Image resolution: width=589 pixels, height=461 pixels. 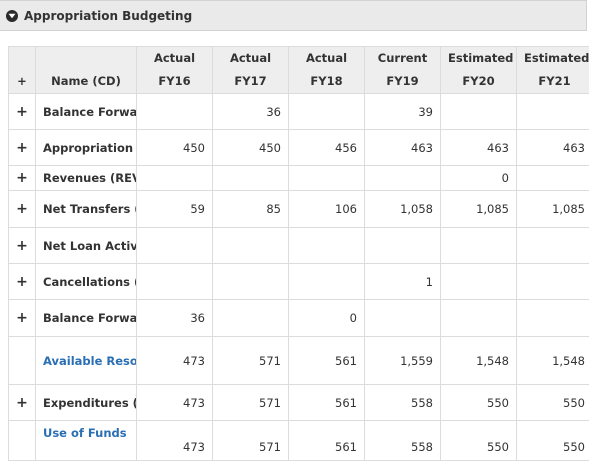 What do you see at coordinates (403, 112) in the screenshot?
I see `cell-value: 39` at bounding box center [403, 112].